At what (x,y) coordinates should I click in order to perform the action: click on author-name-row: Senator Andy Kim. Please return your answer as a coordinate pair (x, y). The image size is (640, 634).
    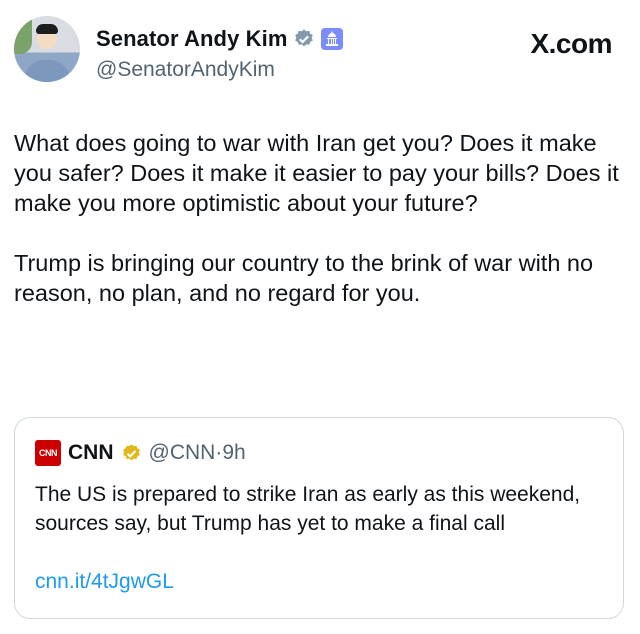
    Looking at the image, I should click on (220, 39).